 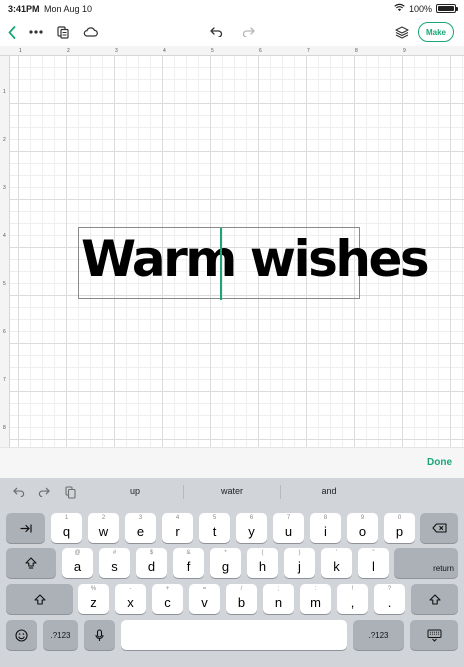 What do you see at coordinates (315, 589) in the screenshot?
I see `key-hint: :` at bounding box center [315, 589].